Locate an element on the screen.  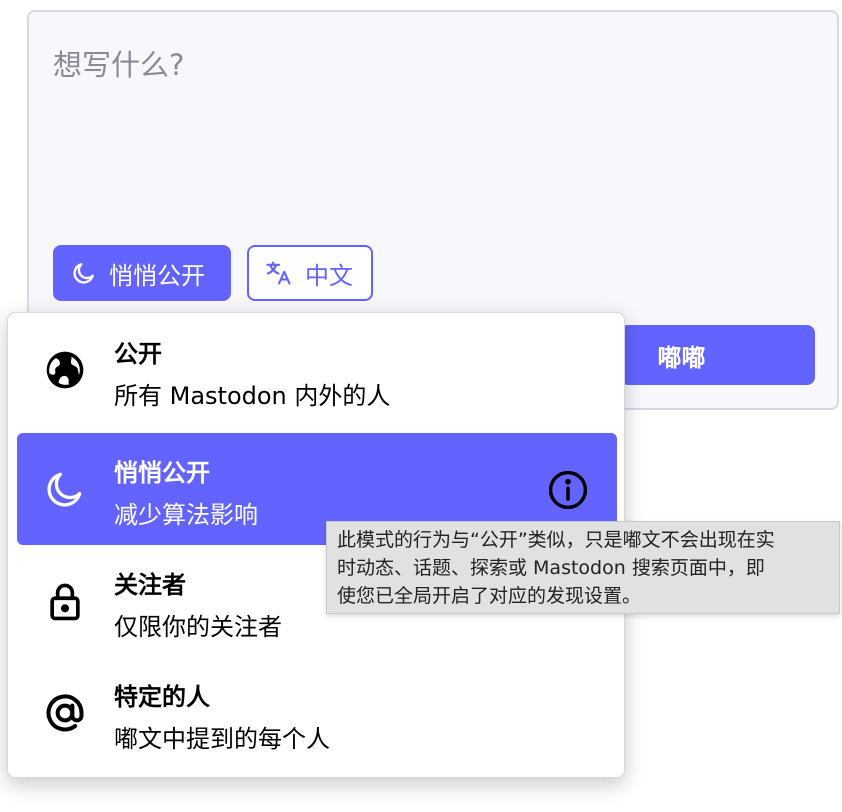
visibility-option-direct: 特定的人 嘟文中提到的每个人 is located at coordinates (317, 713).